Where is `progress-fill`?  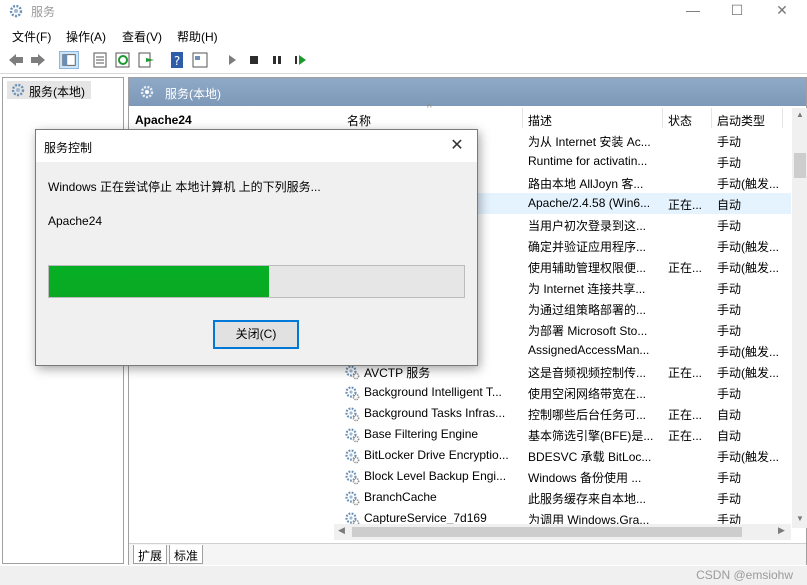 progress-fill is located at coordinates (159, 281).